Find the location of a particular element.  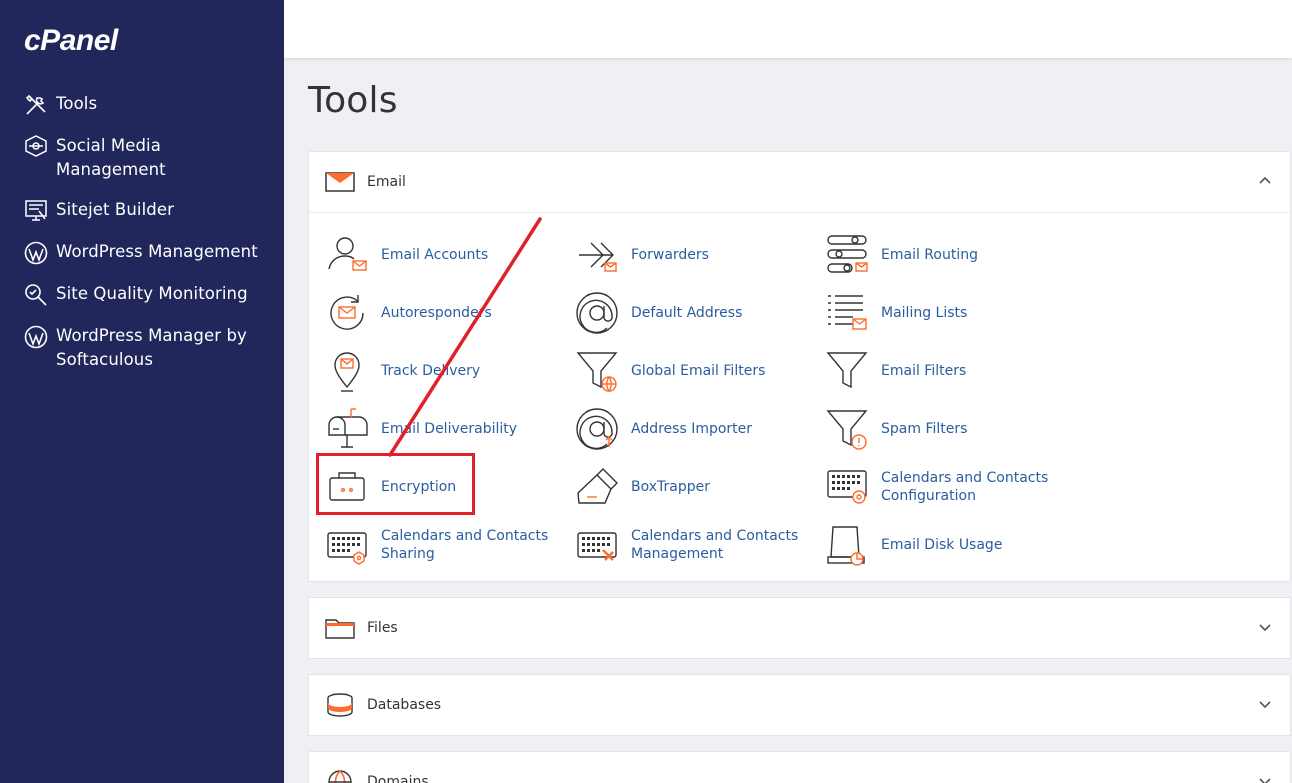

tool-label: Autoresponders is located at coordinates (436, 313).